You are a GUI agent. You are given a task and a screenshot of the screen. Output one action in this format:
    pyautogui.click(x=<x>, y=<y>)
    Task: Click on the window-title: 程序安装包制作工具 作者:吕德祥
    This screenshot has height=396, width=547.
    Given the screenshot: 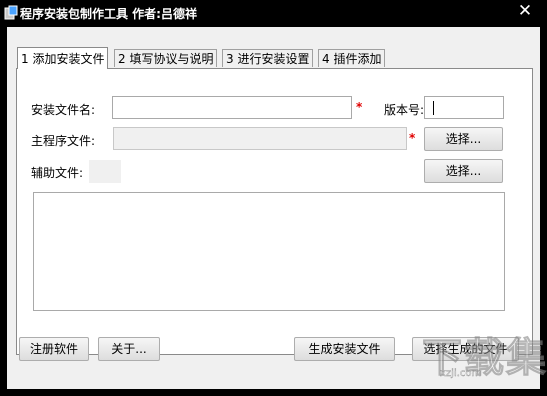 What is the action you would take?
    pyautogui.click(x=108, y=14)
    